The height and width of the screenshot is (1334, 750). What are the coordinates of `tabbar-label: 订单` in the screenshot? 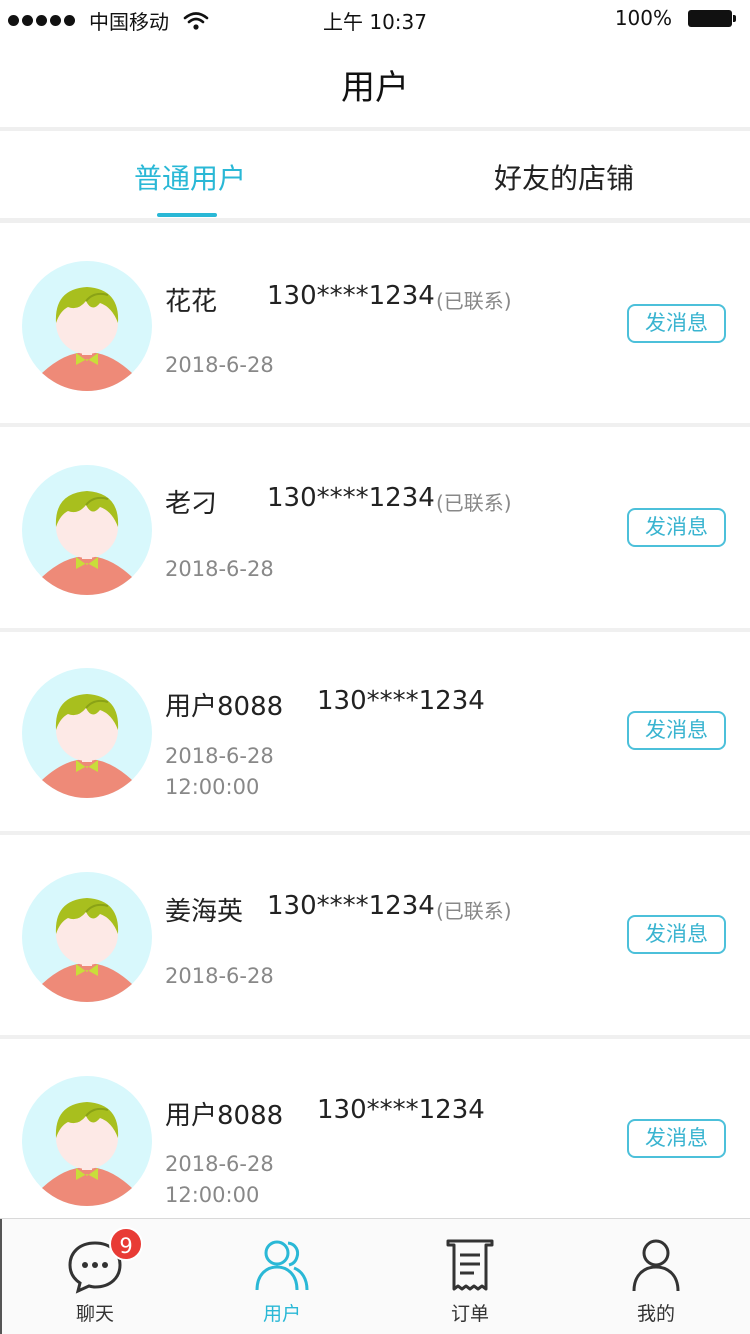 It's located at (469, 1314).